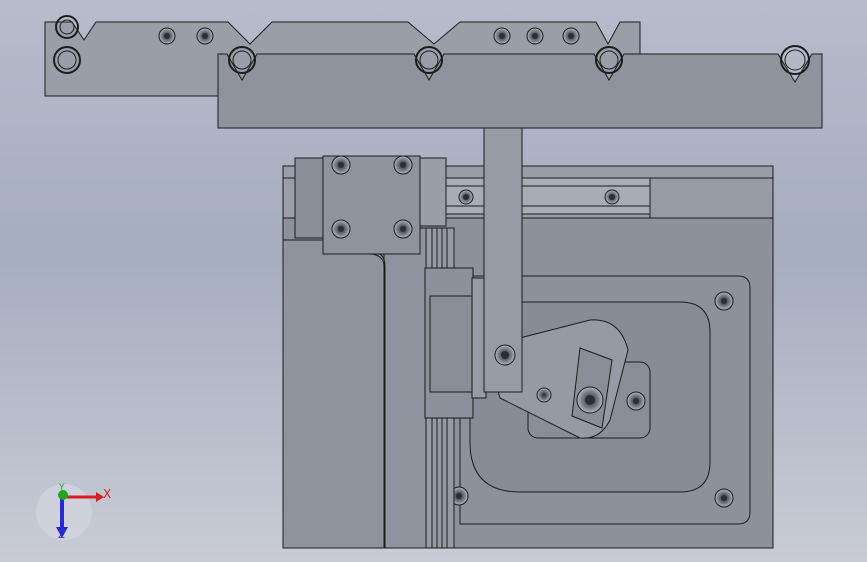 The height and width of the screenshot is (562, 867). Describe the element at coordinates (795, 60) in the screenshot. I see `round-bar-stock-inner` at that location.